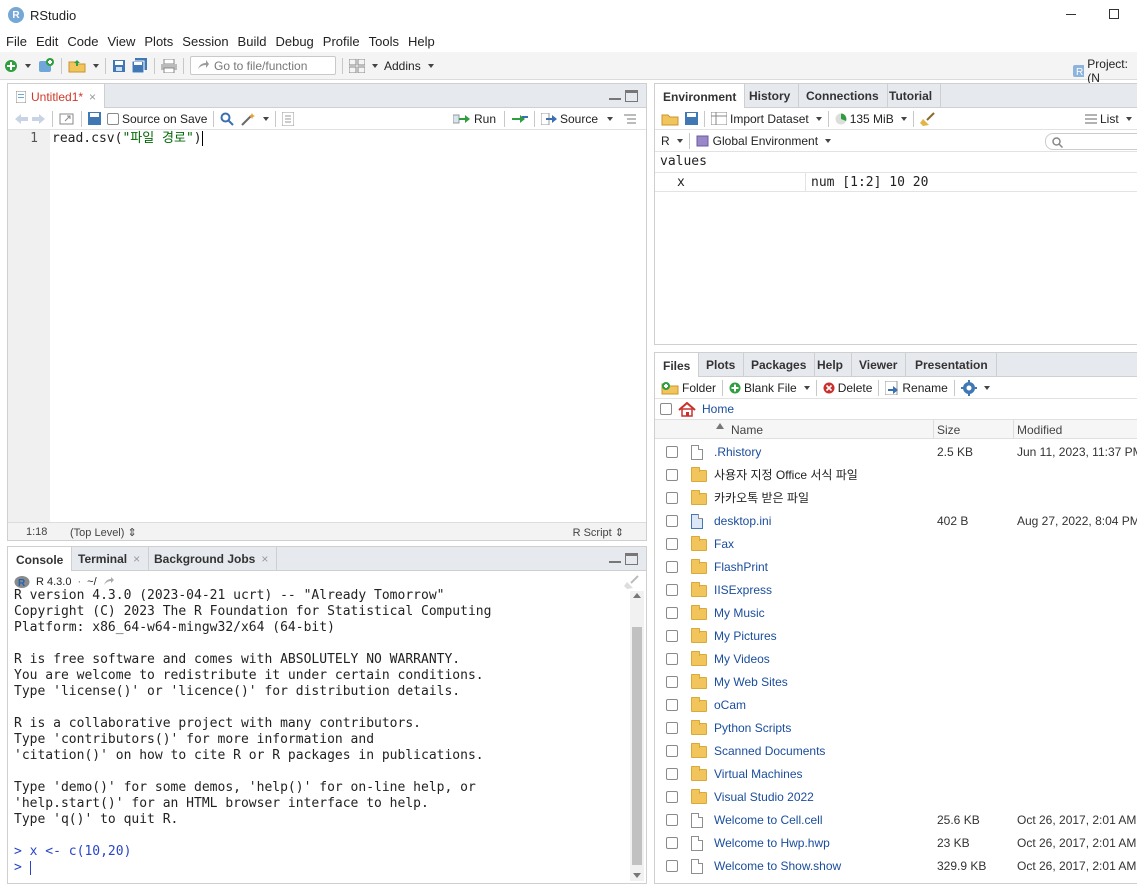  Describe the element at coordinates (47, 41) in the screenshot. I see `menu-edit: Edit` at that location.